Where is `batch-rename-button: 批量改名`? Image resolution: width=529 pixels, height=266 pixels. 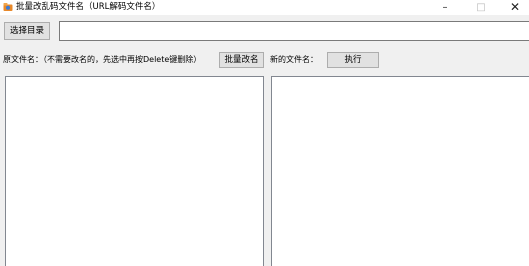 batch-rename-button: 批量改名 is located at coordinates (241, 60).